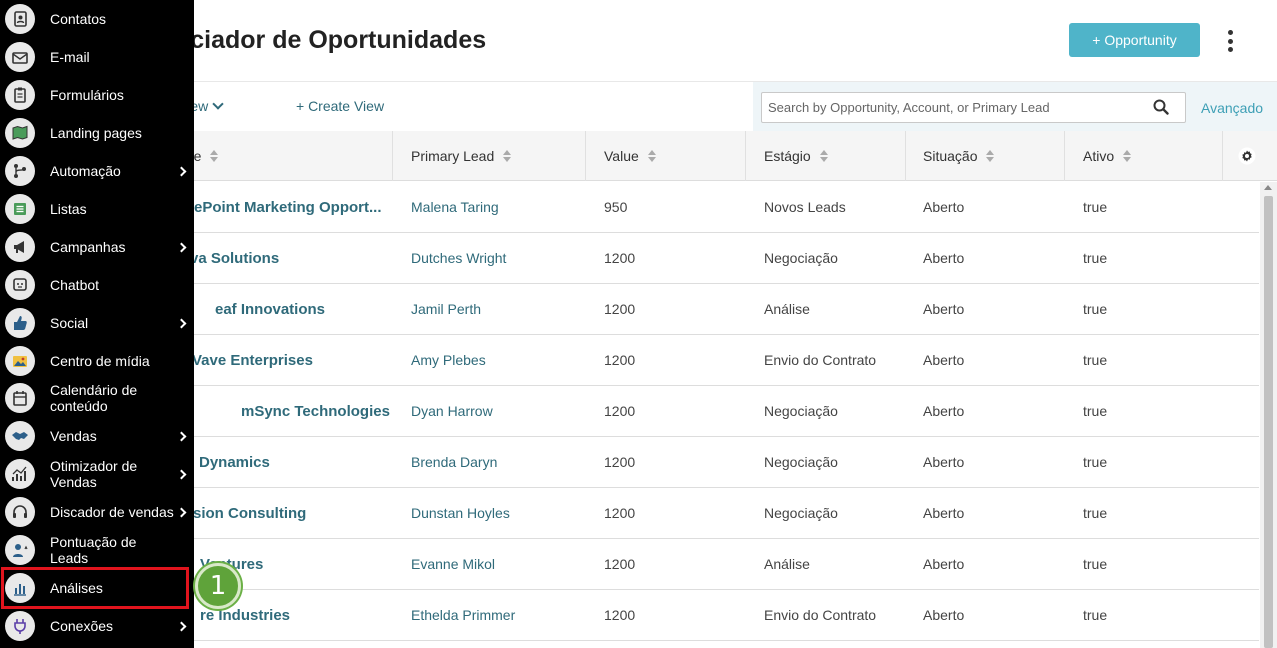  I want to click on sidebar-item-label: Calendário de conteúdo, so click(94, 398).